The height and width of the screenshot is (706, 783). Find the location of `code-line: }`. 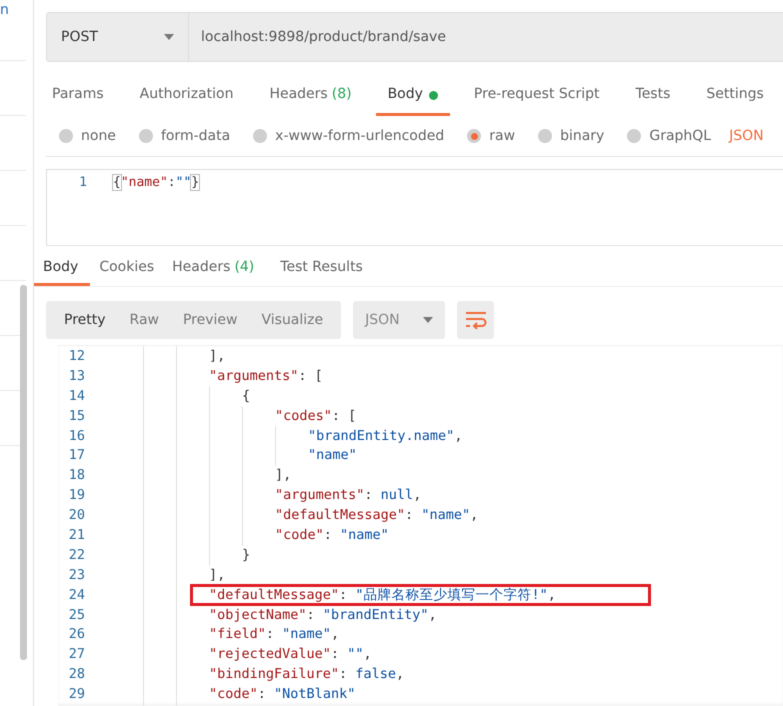

code-line: } is located at coordinates (246, 554).